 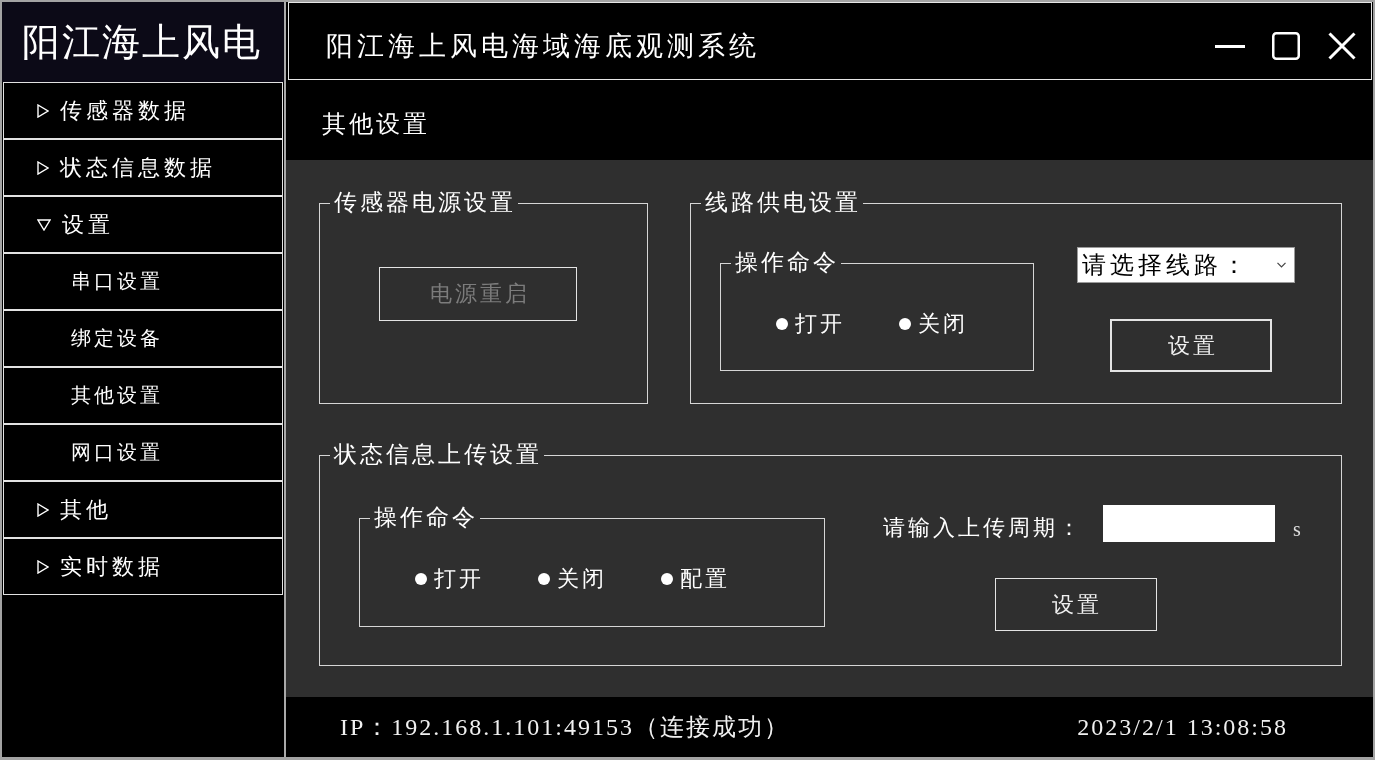 I want to click on sidebar-item: 传感器数据, so click(x=143, y=110).